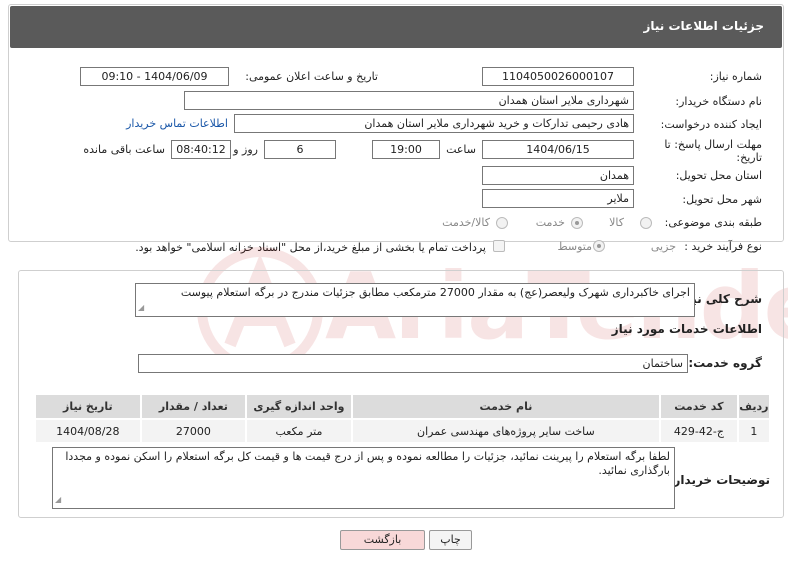 This screenshot has width=788, height=566. What do you see at coordinates (154, 76) in the screenshot?
I see `announce-date-field: 1404/06/09 - 09:10` at bounding box center [154, 76].